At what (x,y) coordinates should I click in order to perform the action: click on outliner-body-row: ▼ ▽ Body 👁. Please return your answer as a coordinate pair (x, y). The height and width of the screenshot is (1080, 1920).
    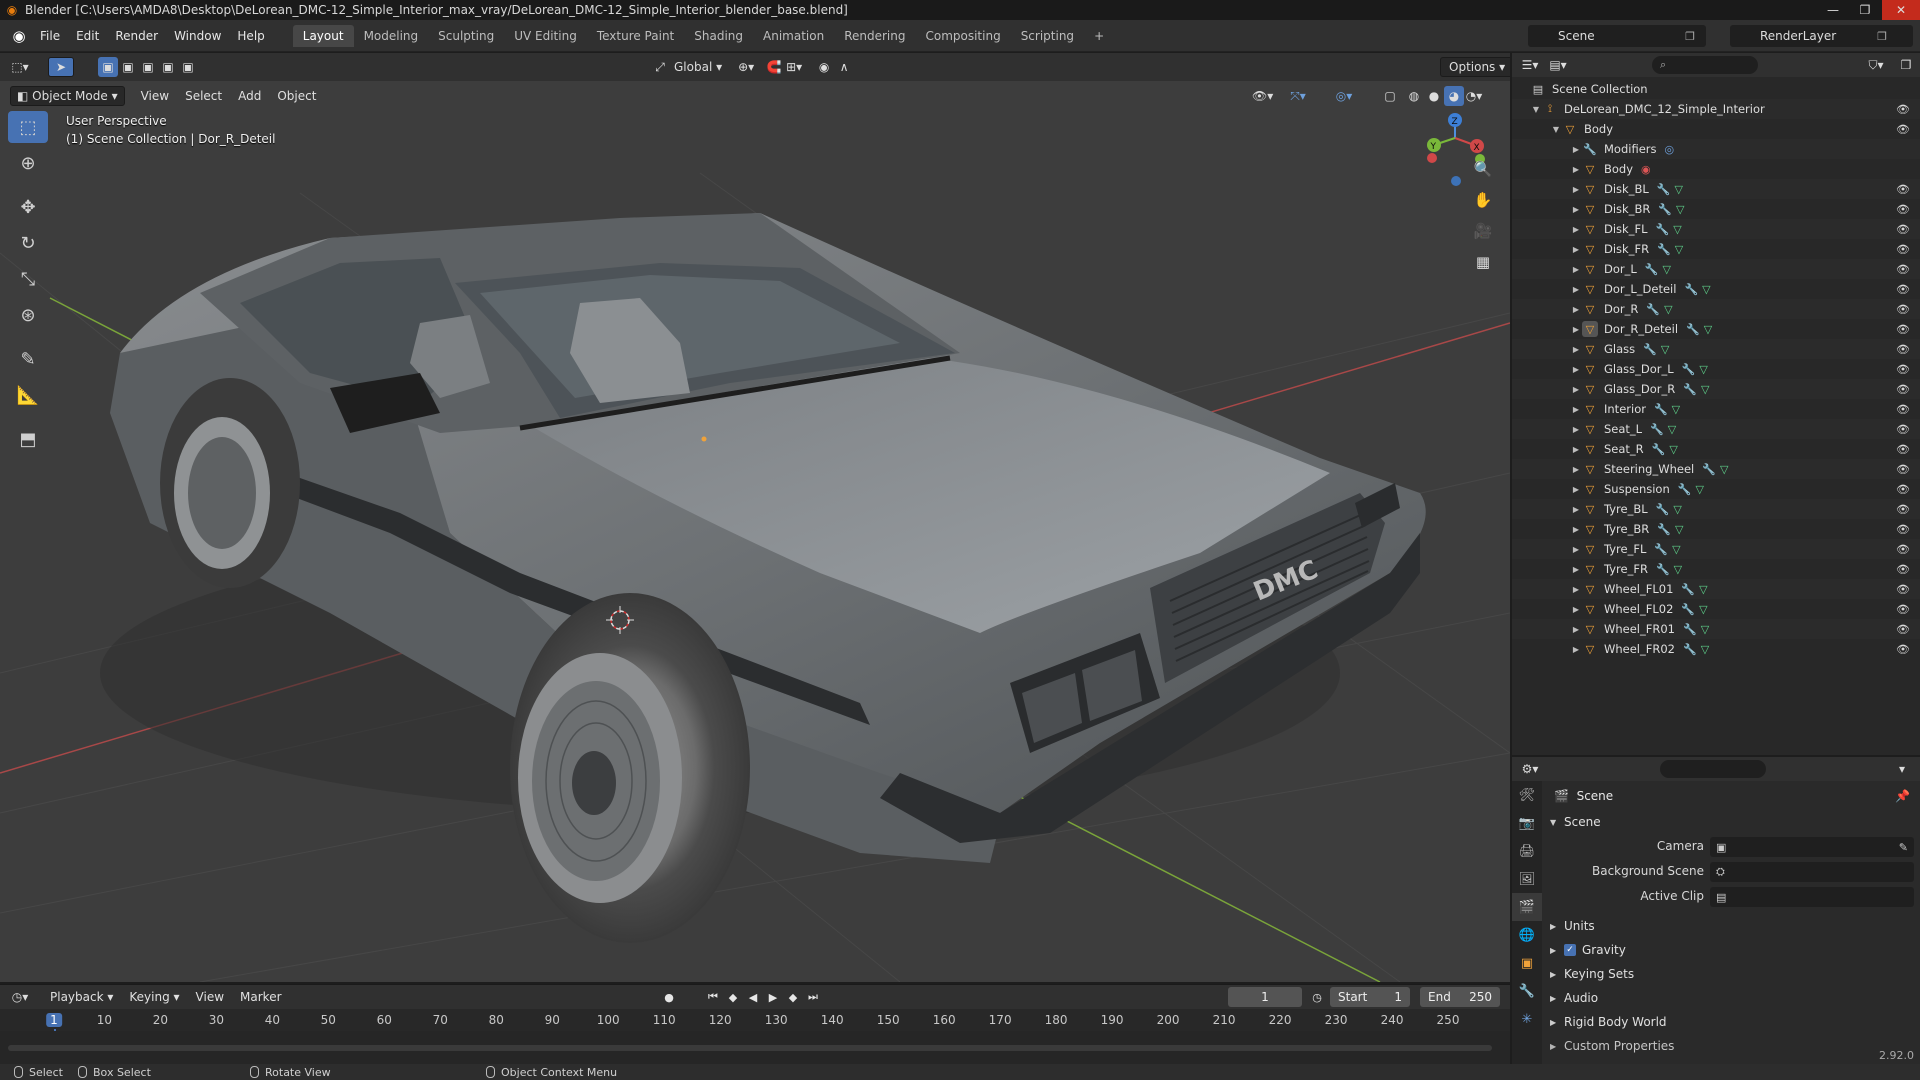
    Looking at the image, I should click on (1716, 129).